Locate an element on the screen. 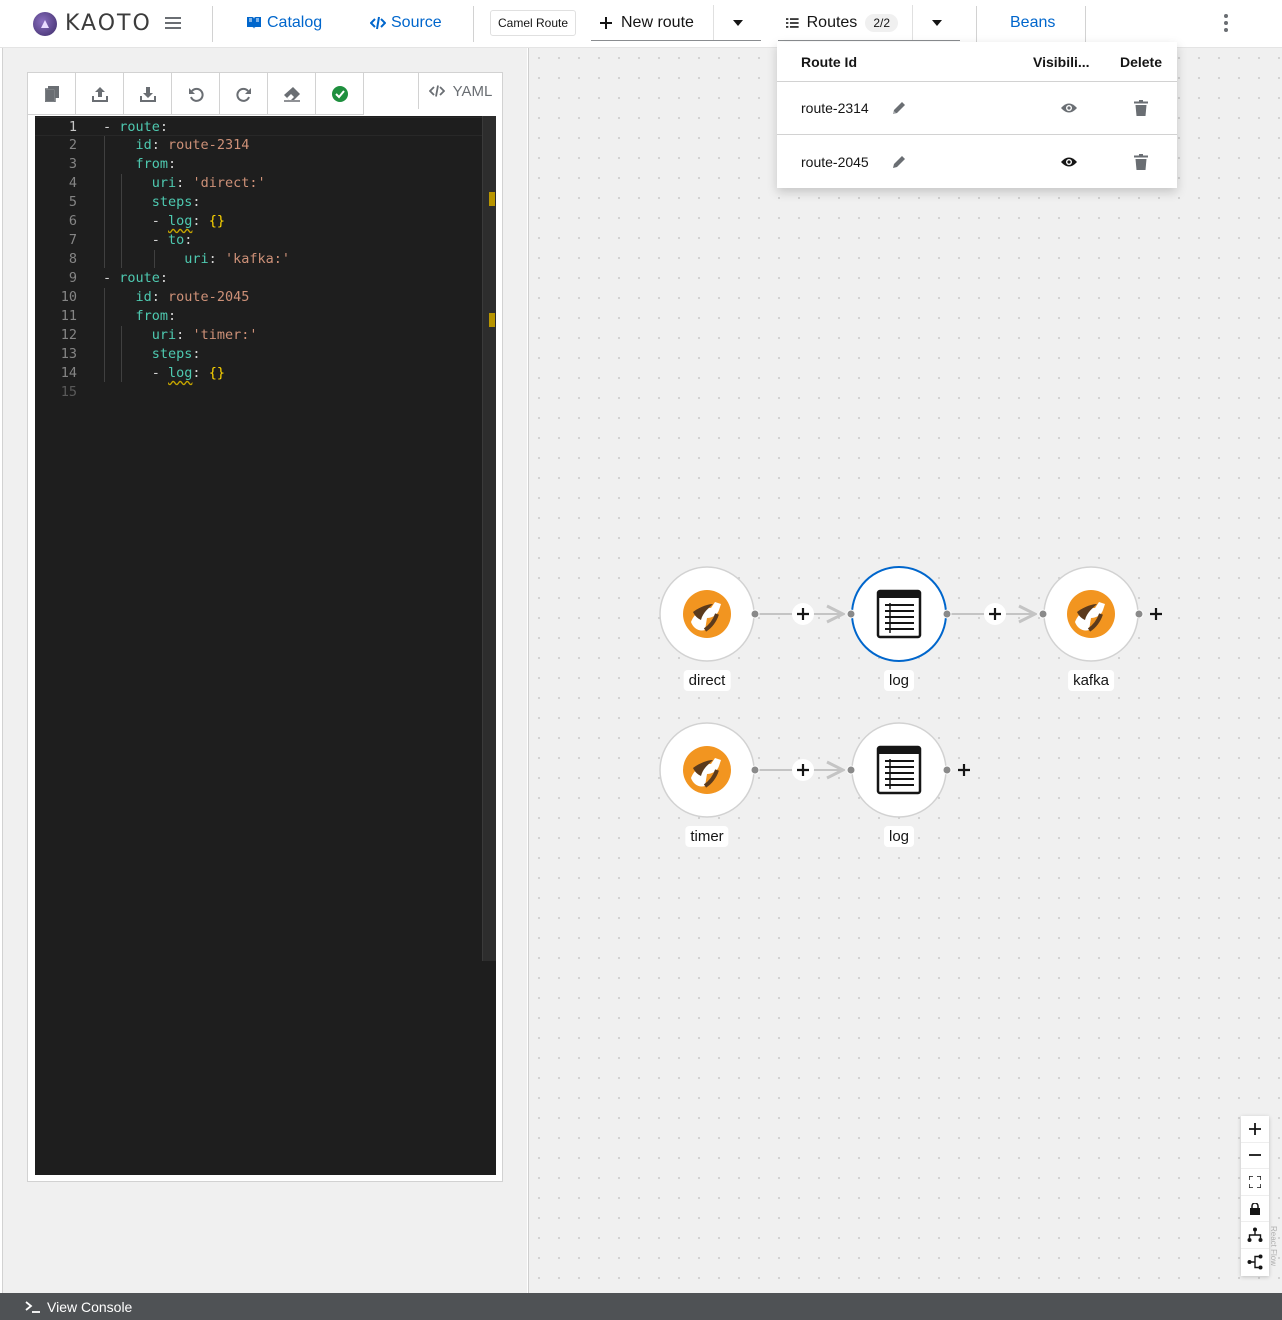  brand: KAOTO is located at coordinates (92, 23).